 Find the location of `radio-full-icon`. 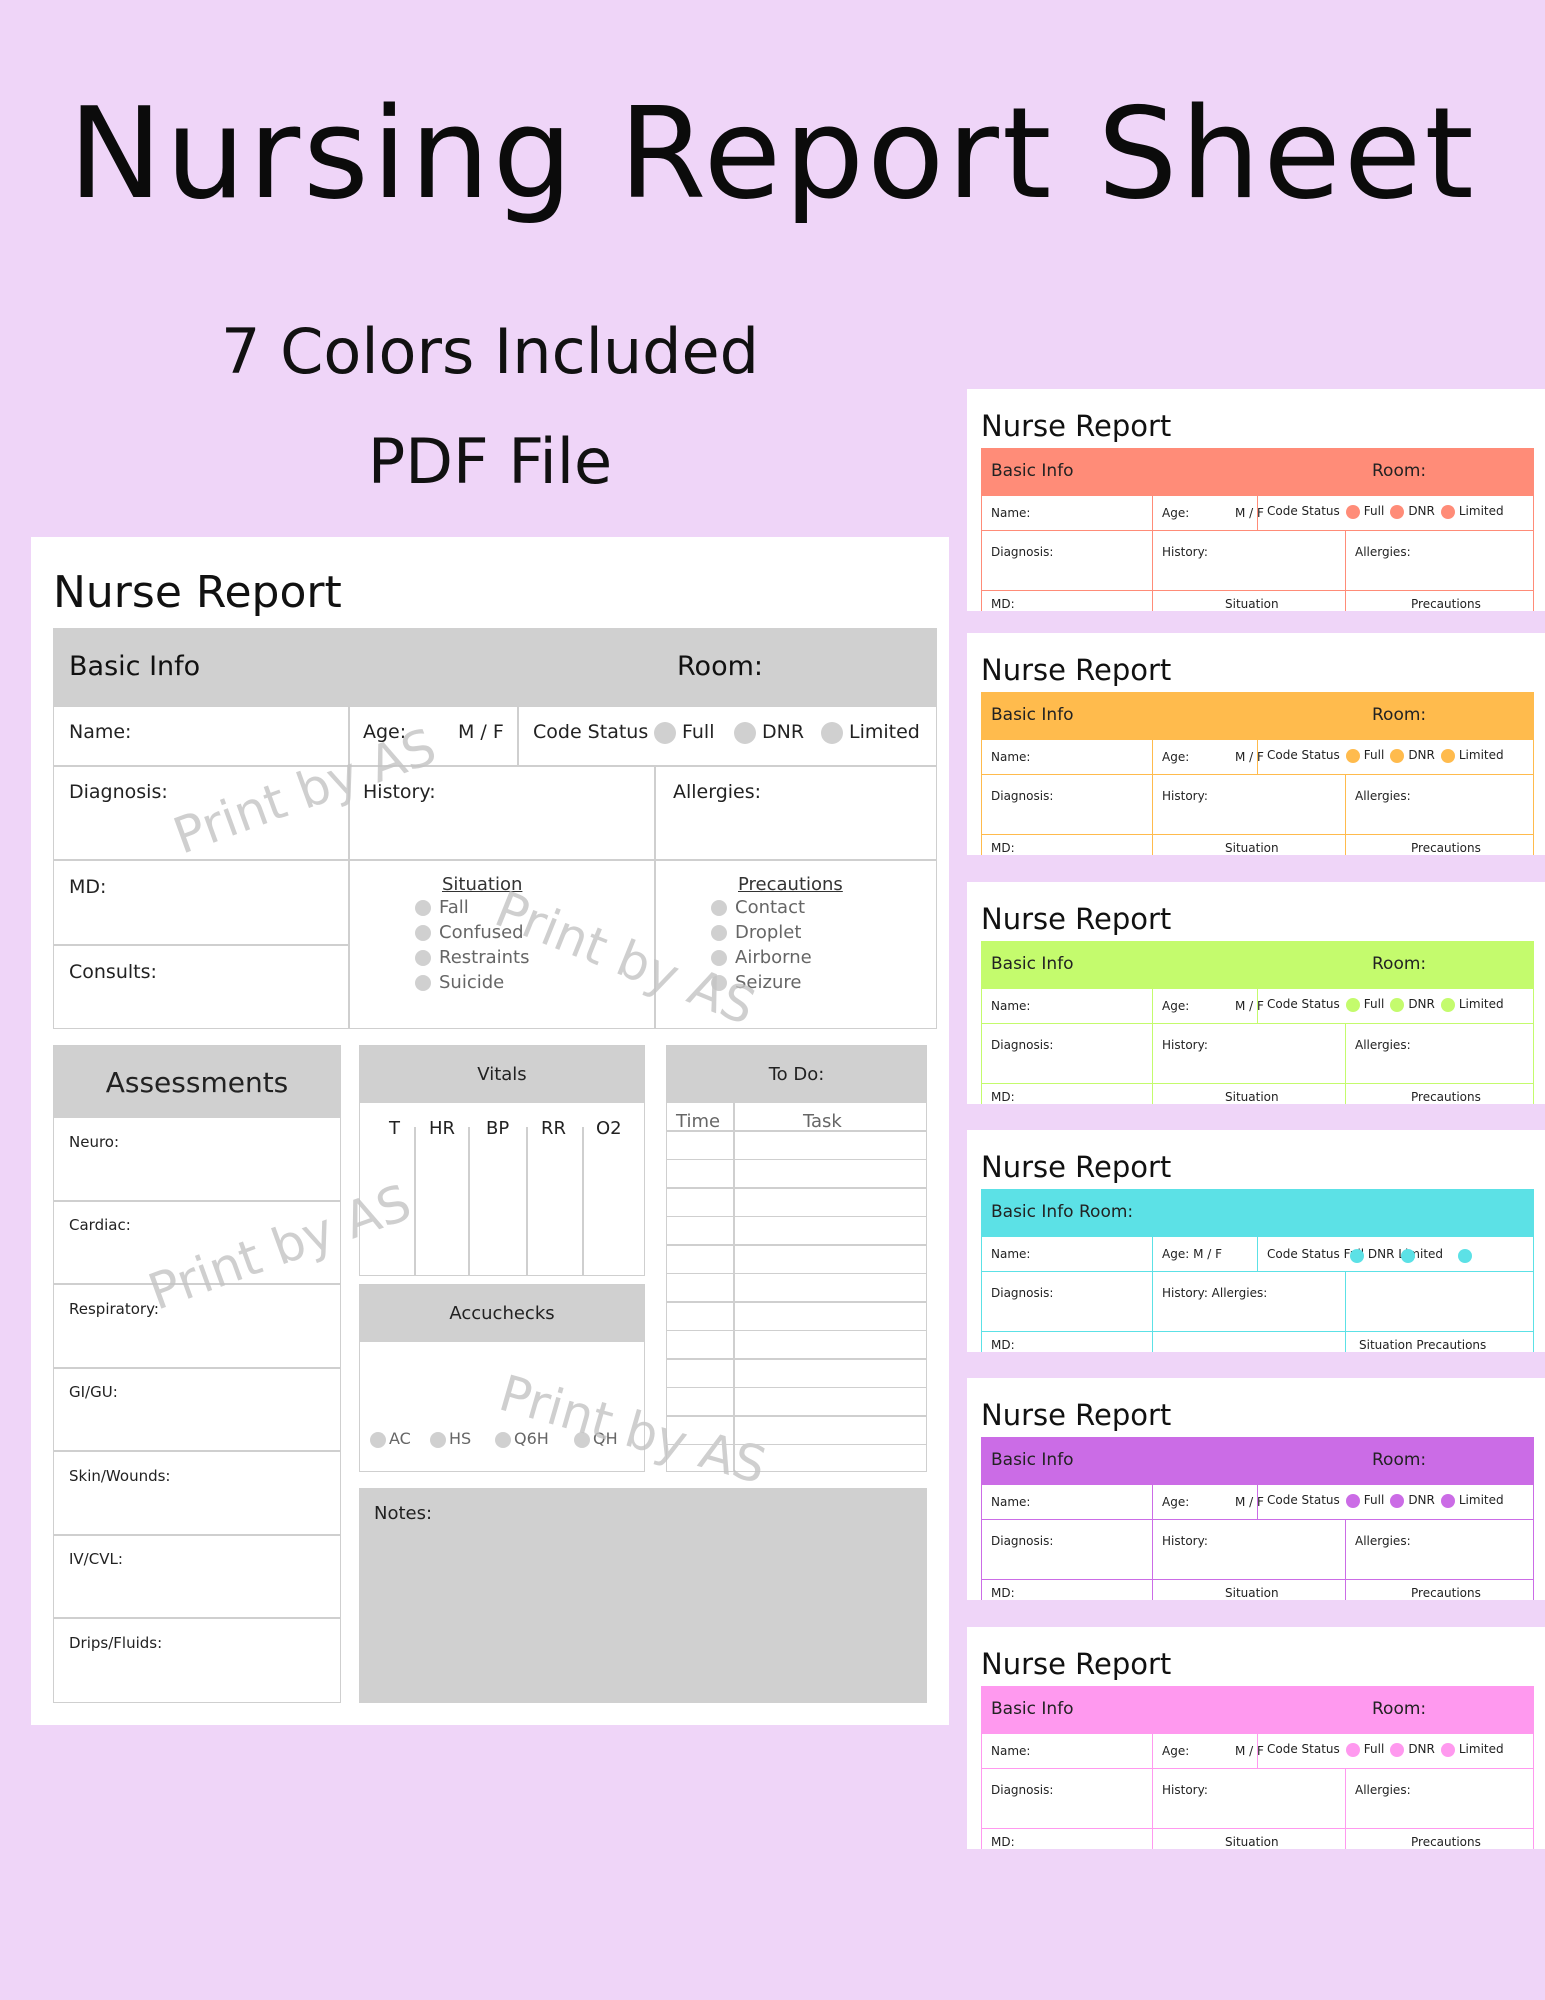

radio-full-icon is located at coordinates (665, 732).